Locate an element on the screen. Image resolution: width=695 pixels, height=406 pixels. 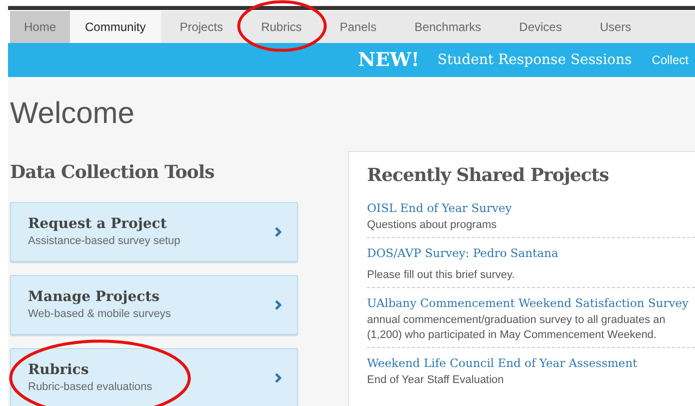
tools-heading: Data Collection Tools is located at coordinates (113, 173).